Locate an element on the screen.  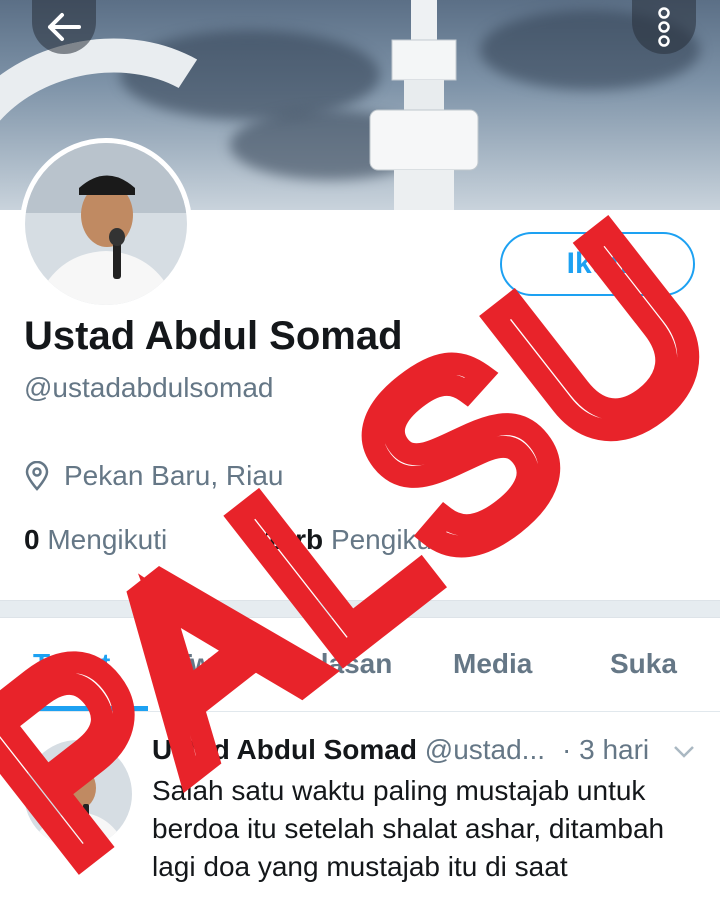
profile-tabs: Tweet Tweet & balasan Media Suka is located at coordinates (360, 665).